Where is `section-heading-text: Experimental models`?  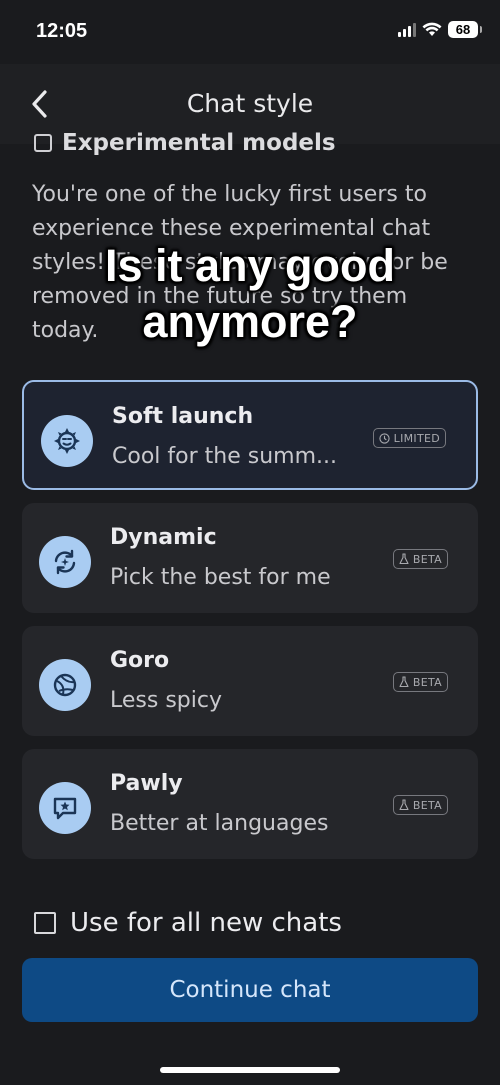
section-heading-text: Experimental models is located at coordinates (199, 144).